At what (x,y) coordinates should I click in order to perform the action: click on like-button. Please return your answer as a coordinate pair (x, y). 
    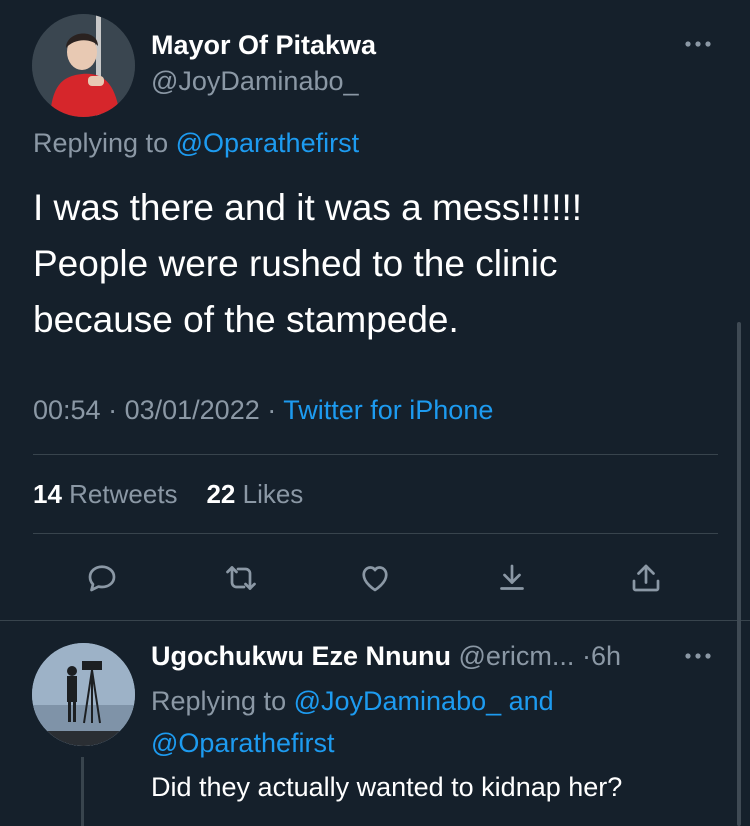
    Looking at the image, I should click on (375, 578).